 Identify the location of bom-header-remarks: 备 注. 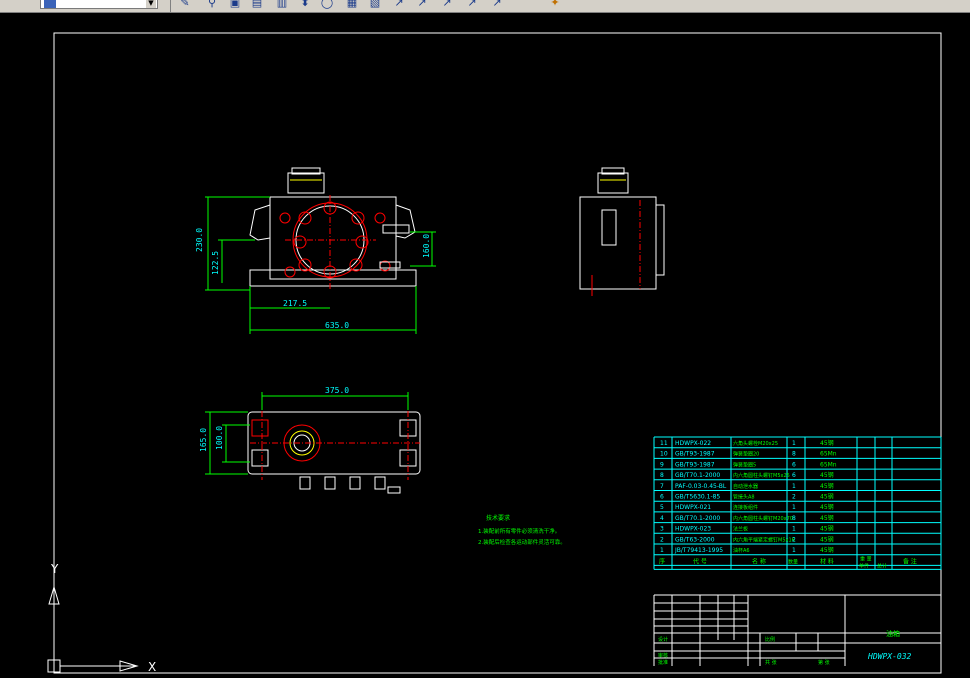
(910, 562).